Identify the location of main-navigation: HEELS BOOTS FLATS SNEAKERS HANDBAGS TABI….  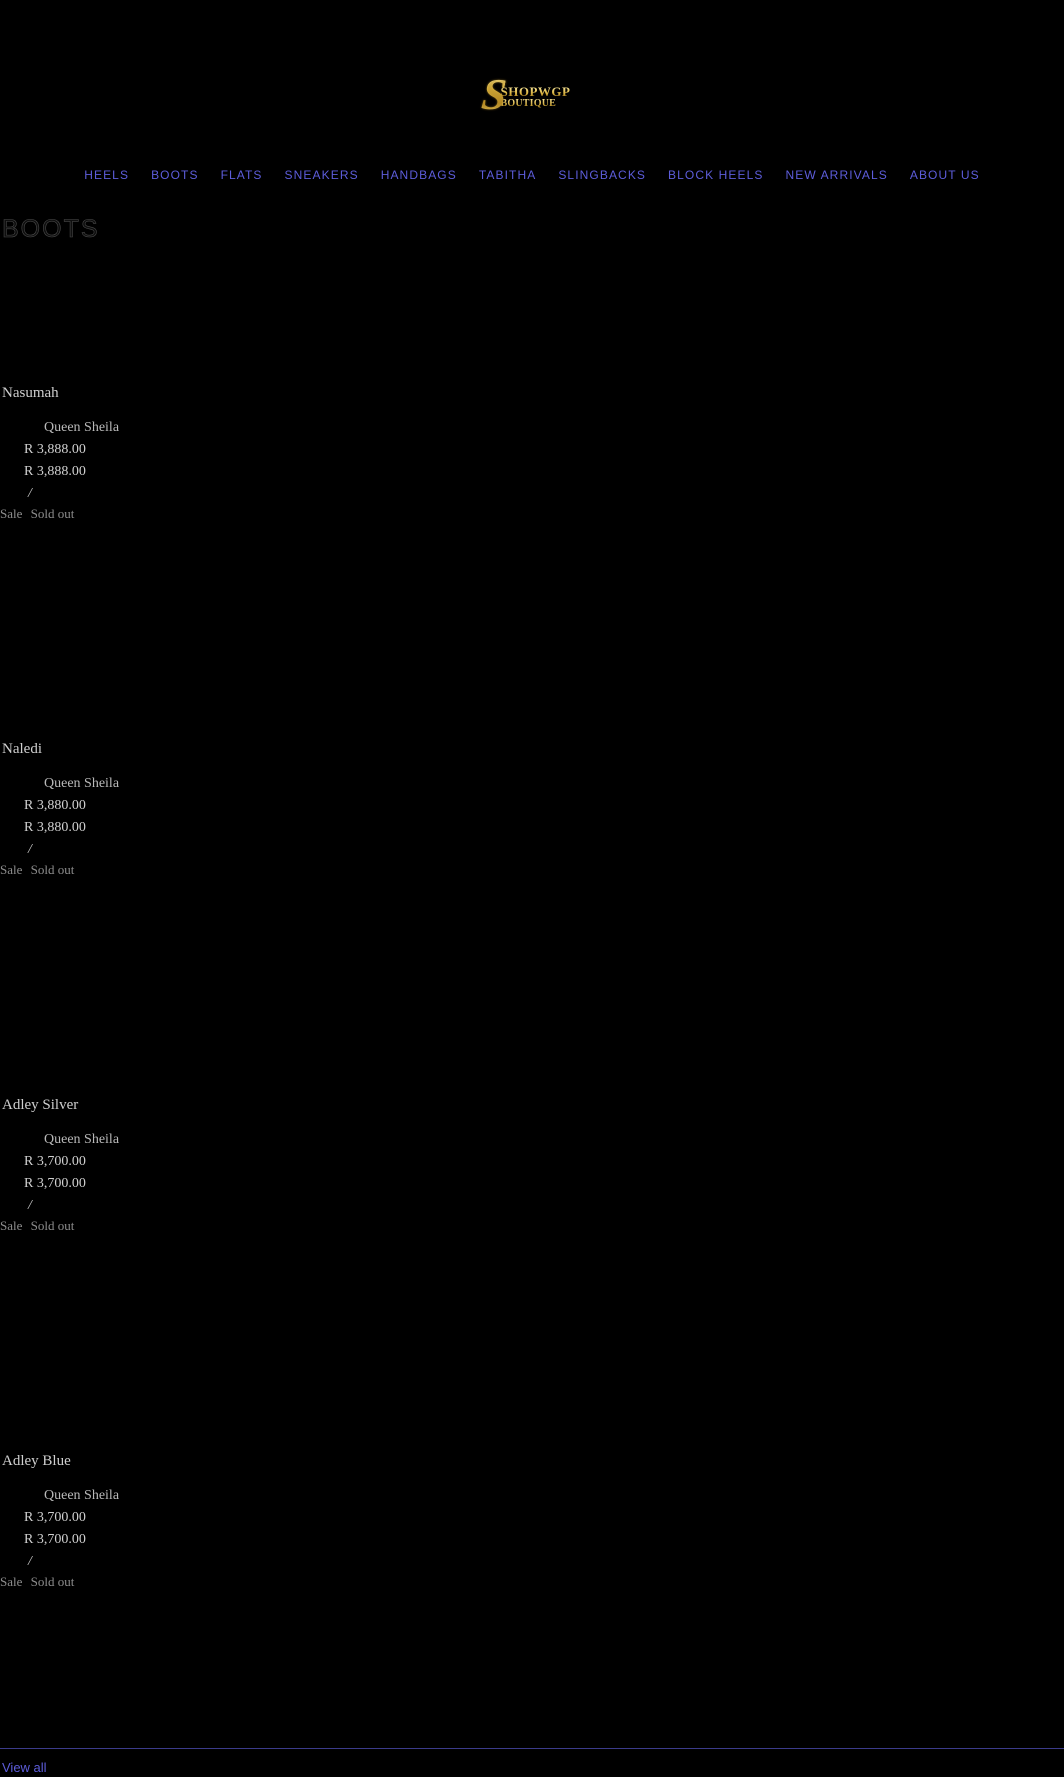
(532, 167).